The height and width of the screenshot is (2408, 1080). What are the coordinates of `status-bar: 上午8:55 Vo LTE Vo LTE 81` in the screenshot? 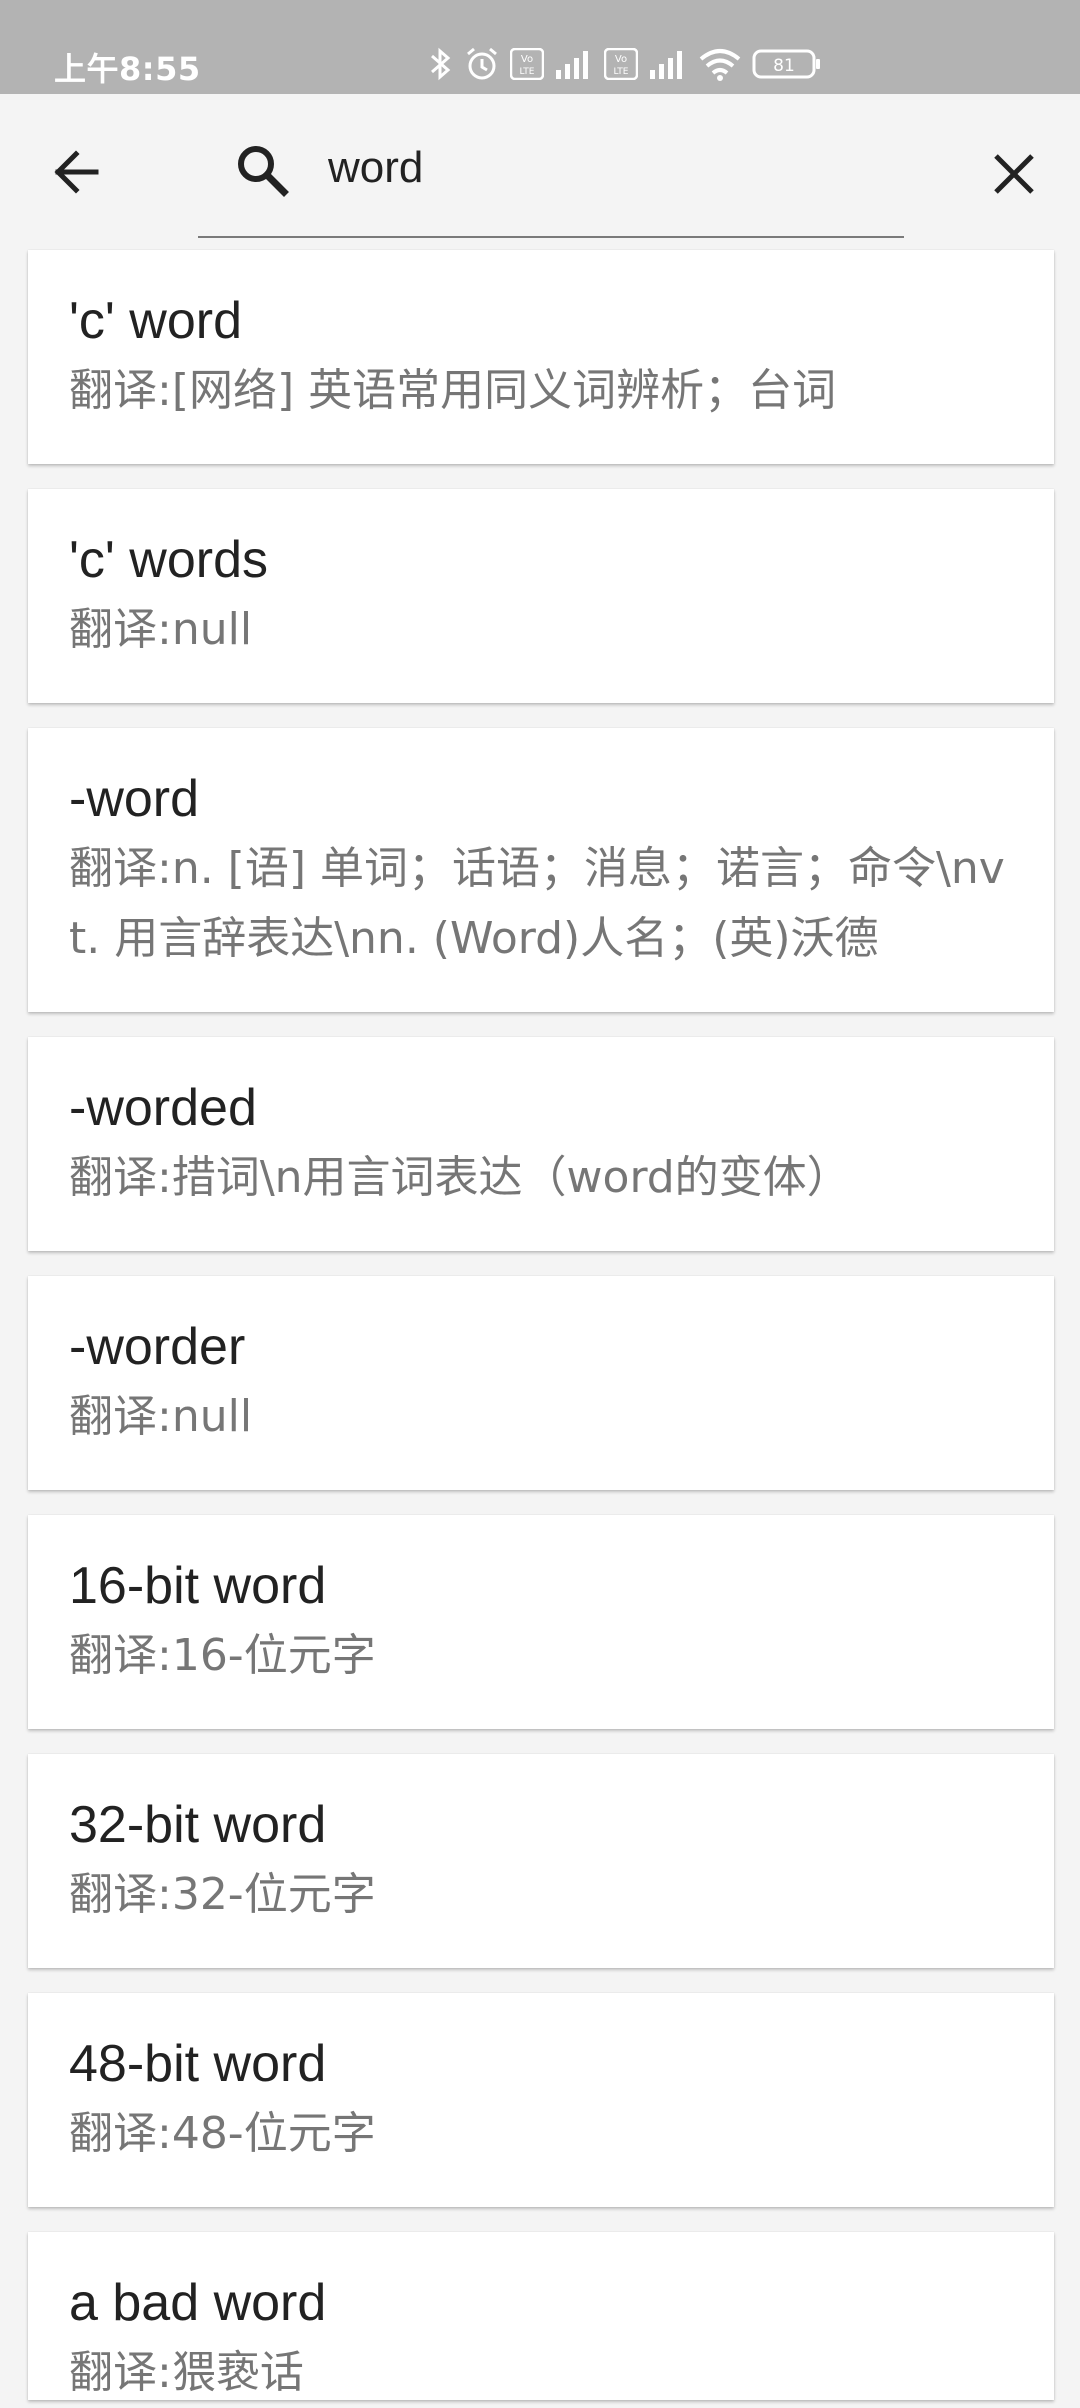 It's located at (540, 47).